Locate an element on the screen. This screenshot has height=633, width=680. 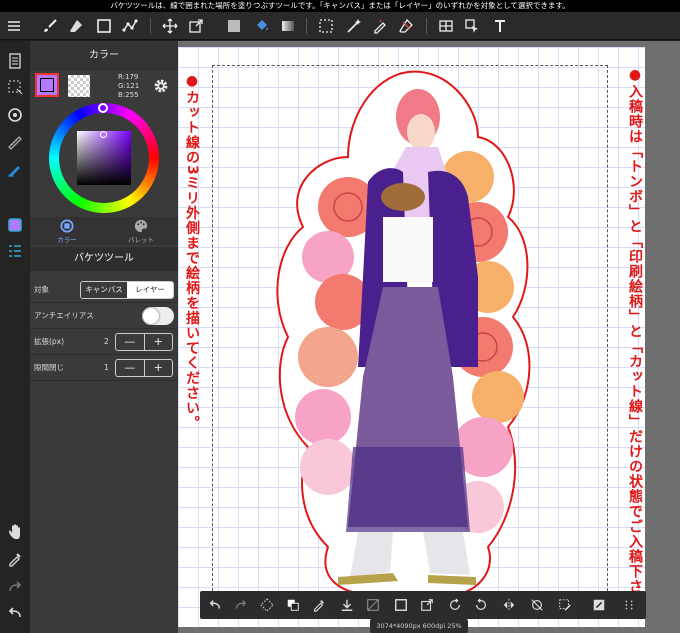
clear-layer-button is located at coordinates (373, 605).